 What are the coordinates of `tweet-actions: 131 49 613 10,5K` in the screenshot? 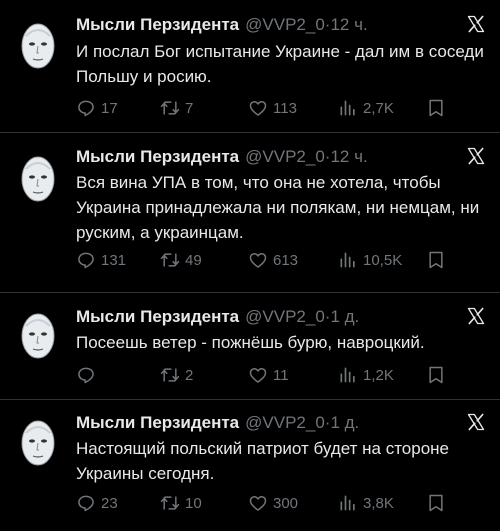 It's located at (281, 260).